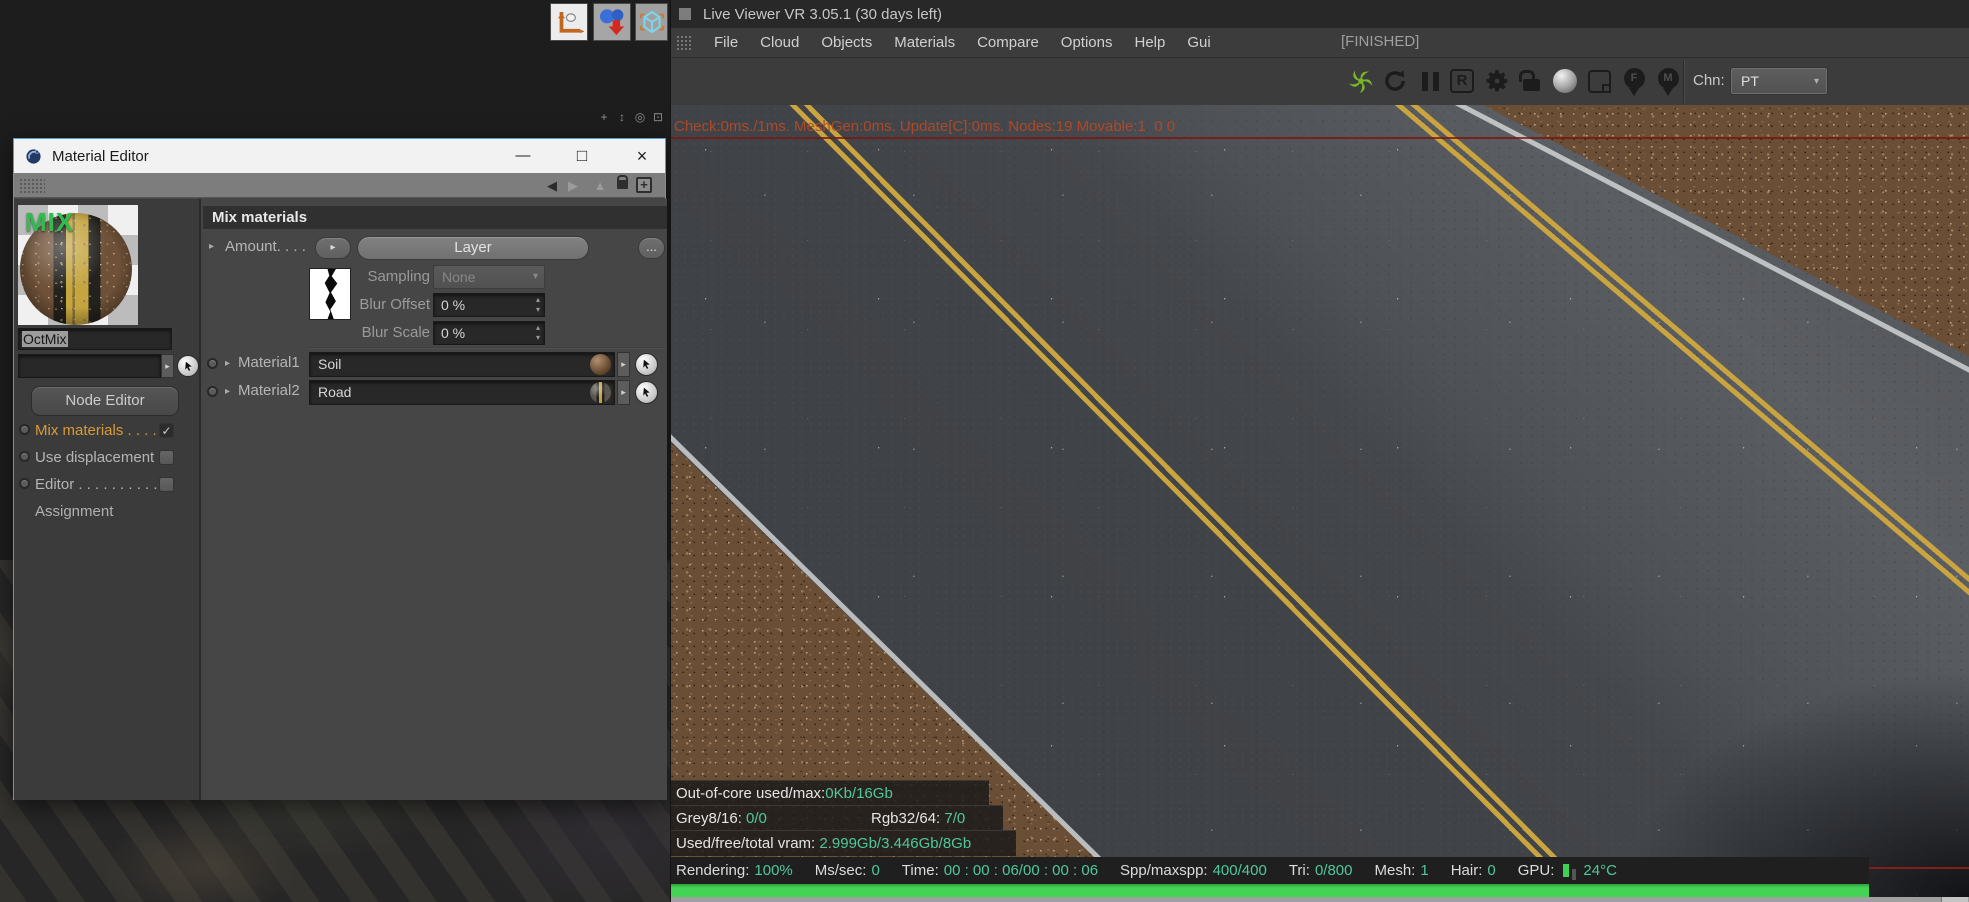  I want to click on blur-scale-value: 0 %, so click(453, 333).